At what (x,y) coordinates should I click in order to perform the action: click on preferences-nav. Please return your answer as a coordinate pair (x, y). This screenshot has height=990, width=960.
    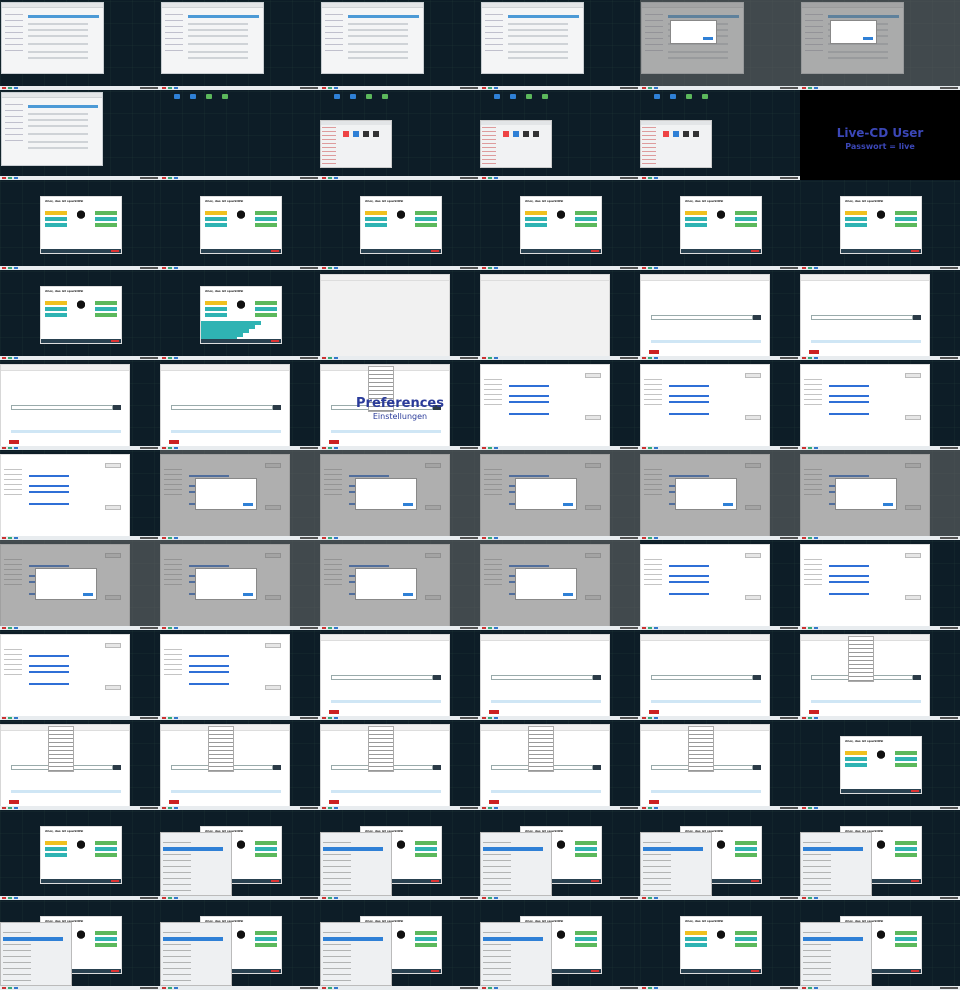
    Looking at the image, I should click on (173, 660).